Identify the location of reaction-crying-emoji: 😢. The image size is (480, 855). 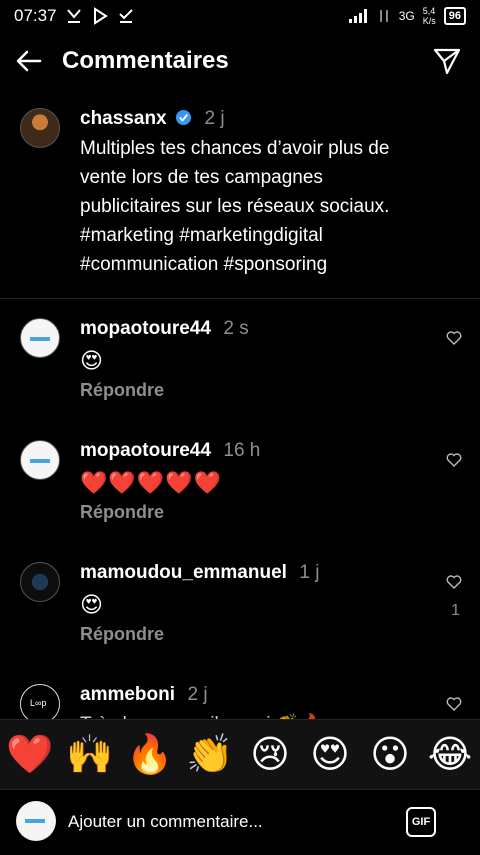
(270, 755).